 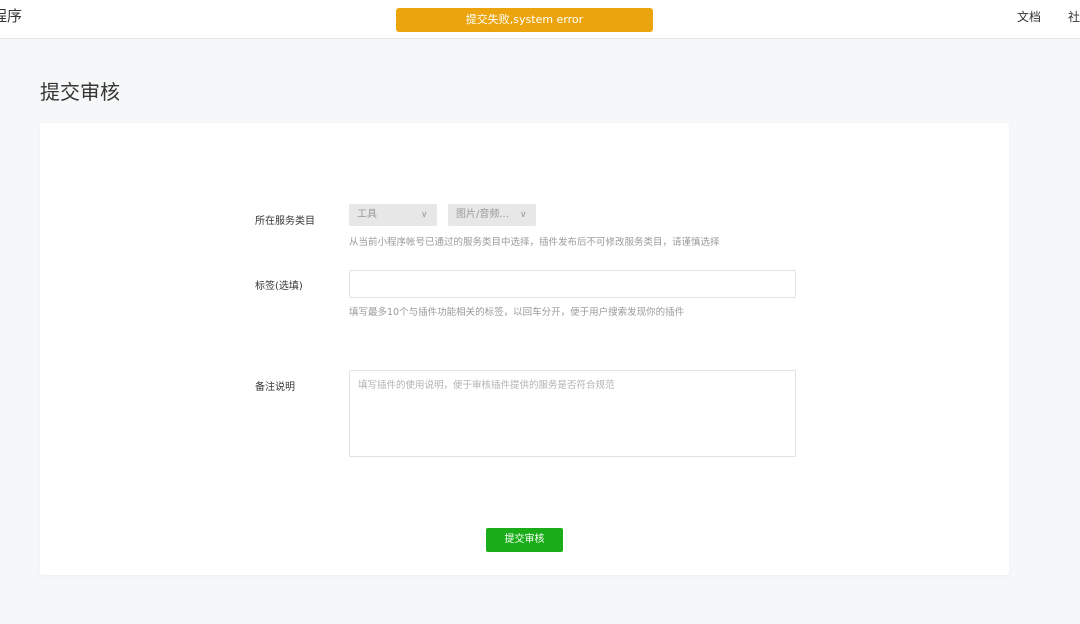 What do you see at coordinates (486, 385) in the screenshot?
I see `remarks-placeholder: 填写插件的使用说明，便于审核插件提供的服务是否符合规范` at bounding box center [486, 385].